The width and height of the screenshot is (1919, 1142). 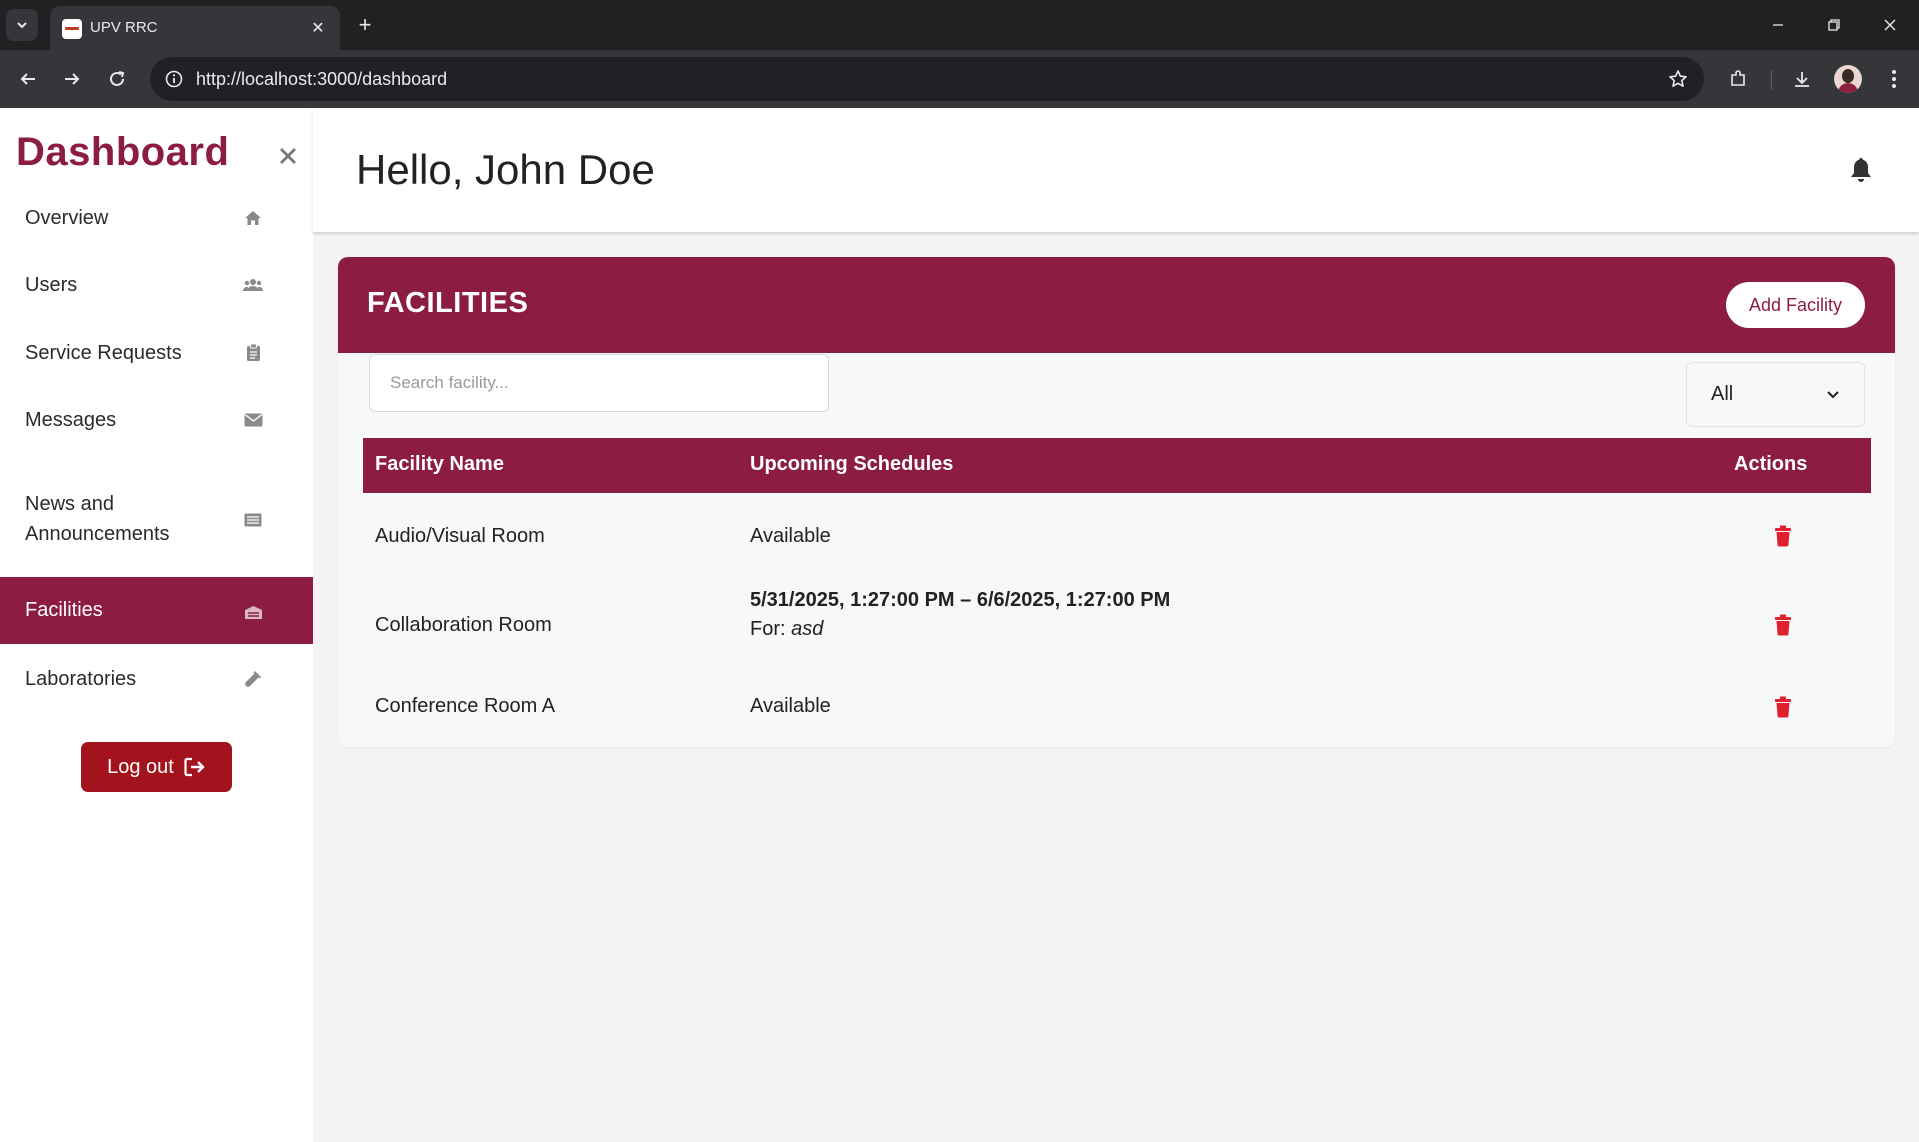 What do you see at coordinates (1116, 305) in the screenshot?
I see `facilities-header: FACILITIES Add Facility` at bounding box center [1116, 305].